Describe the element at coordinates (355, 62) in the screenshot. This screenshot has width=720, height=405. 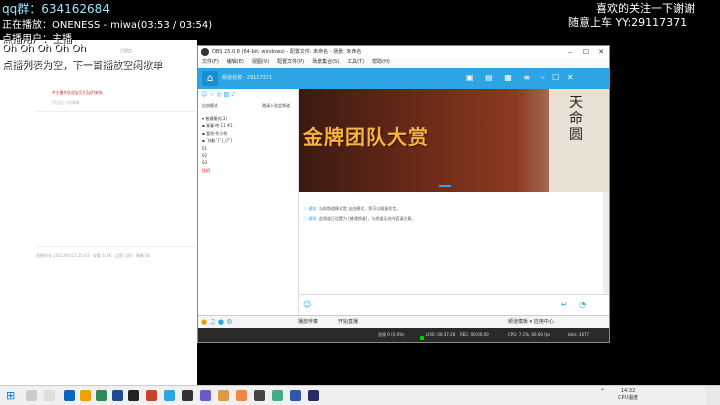
I see `menu-tools: 工具(T)` at that location.